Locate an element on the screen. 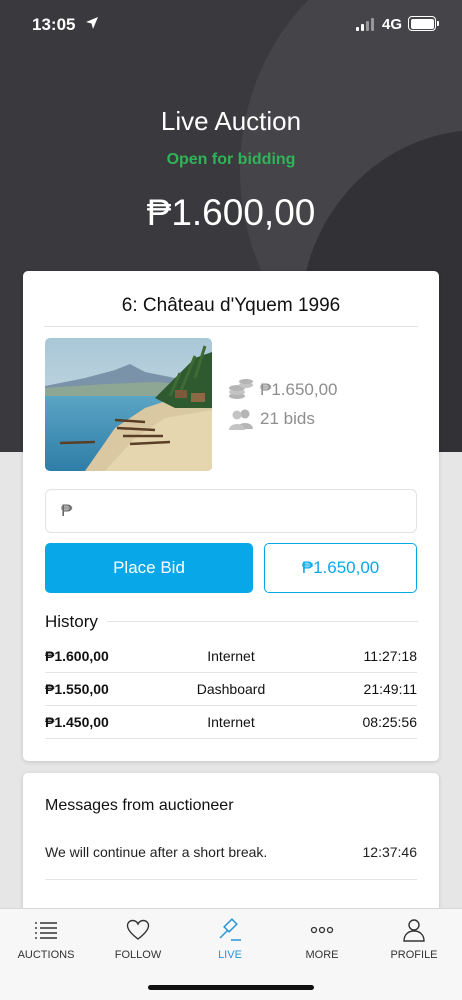  page-title: Live Auction is located at coordinates (231, 121).